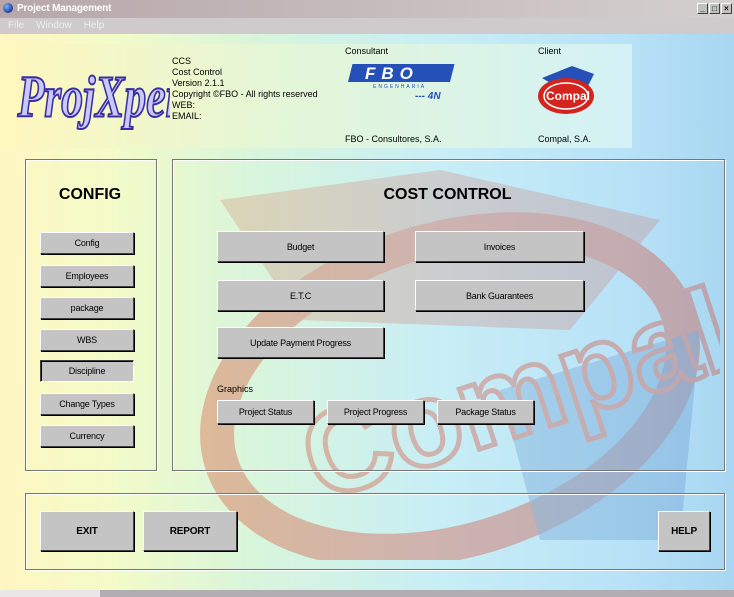  I want to click on cost-control-title: COST CONTROL, so click(447, 194).